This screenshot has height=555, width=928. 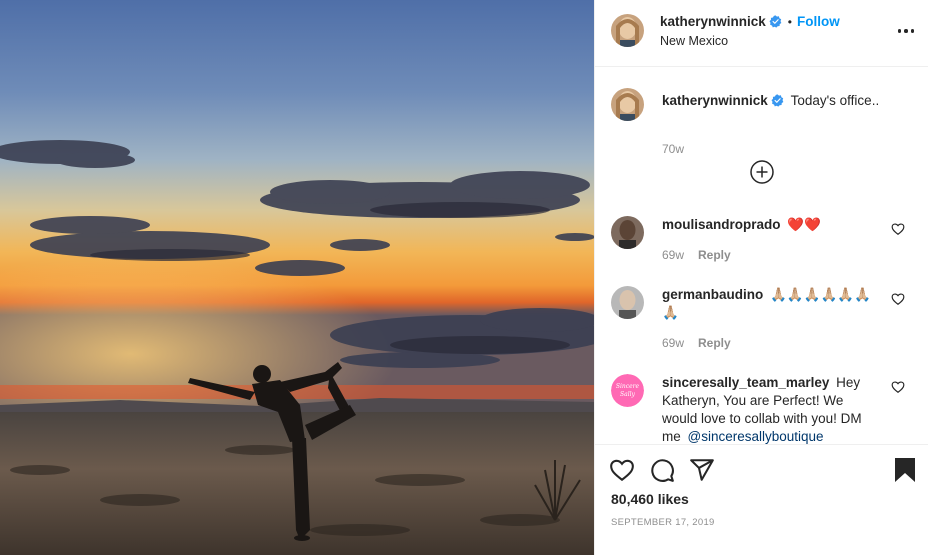 What do you see at coordinates (713, 21) in the screenshot?
I see `author-username: katherynwinnick` at bounding box center [713, 21].